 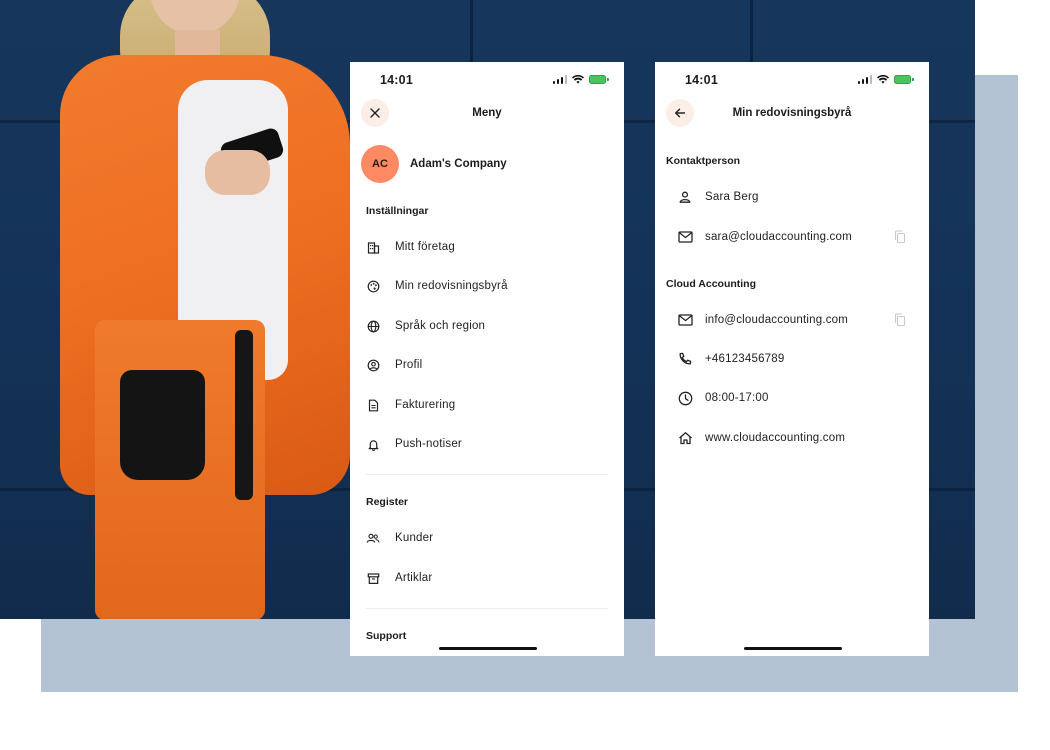 I want to click on page-title: Min redovisningsbyrå, so click(x=792, y=113).